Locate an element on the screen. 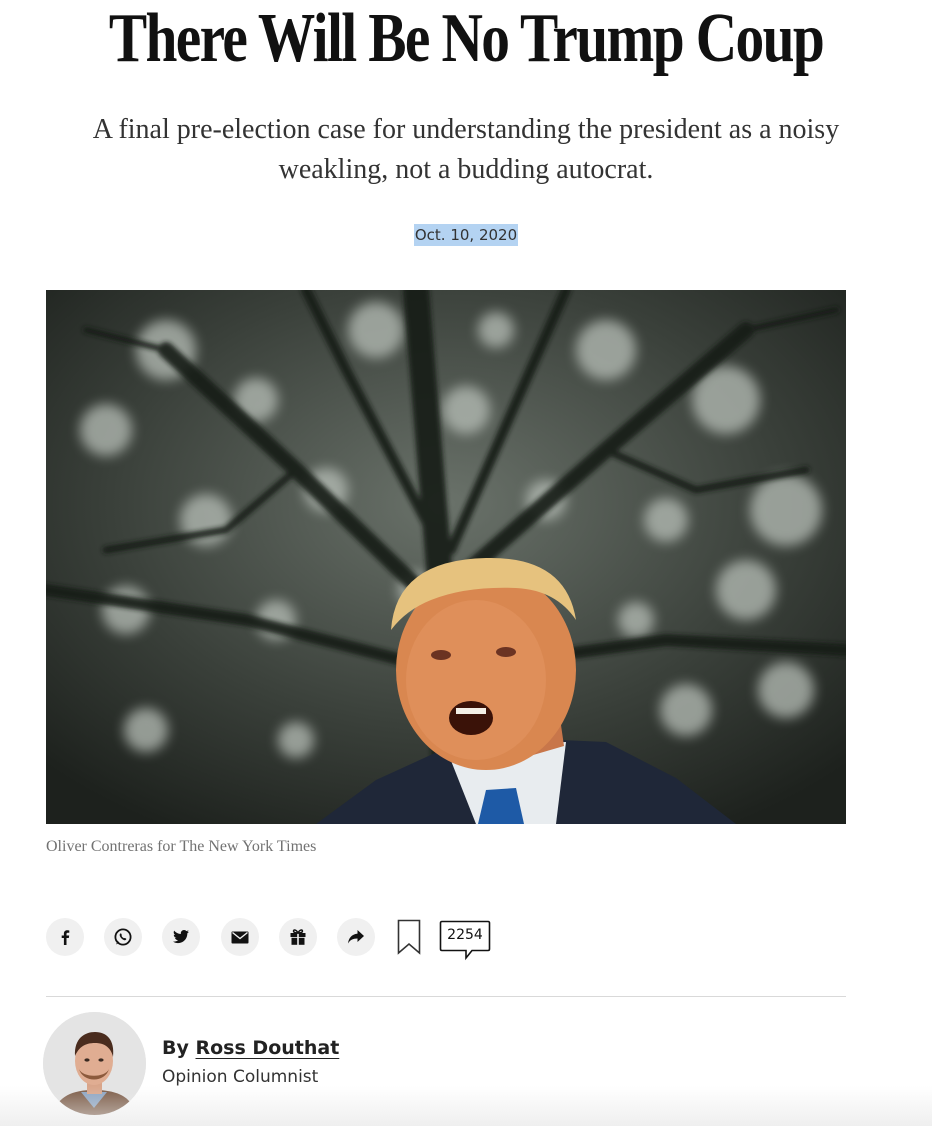  author-avatar is located at coordinates (94, 1063).